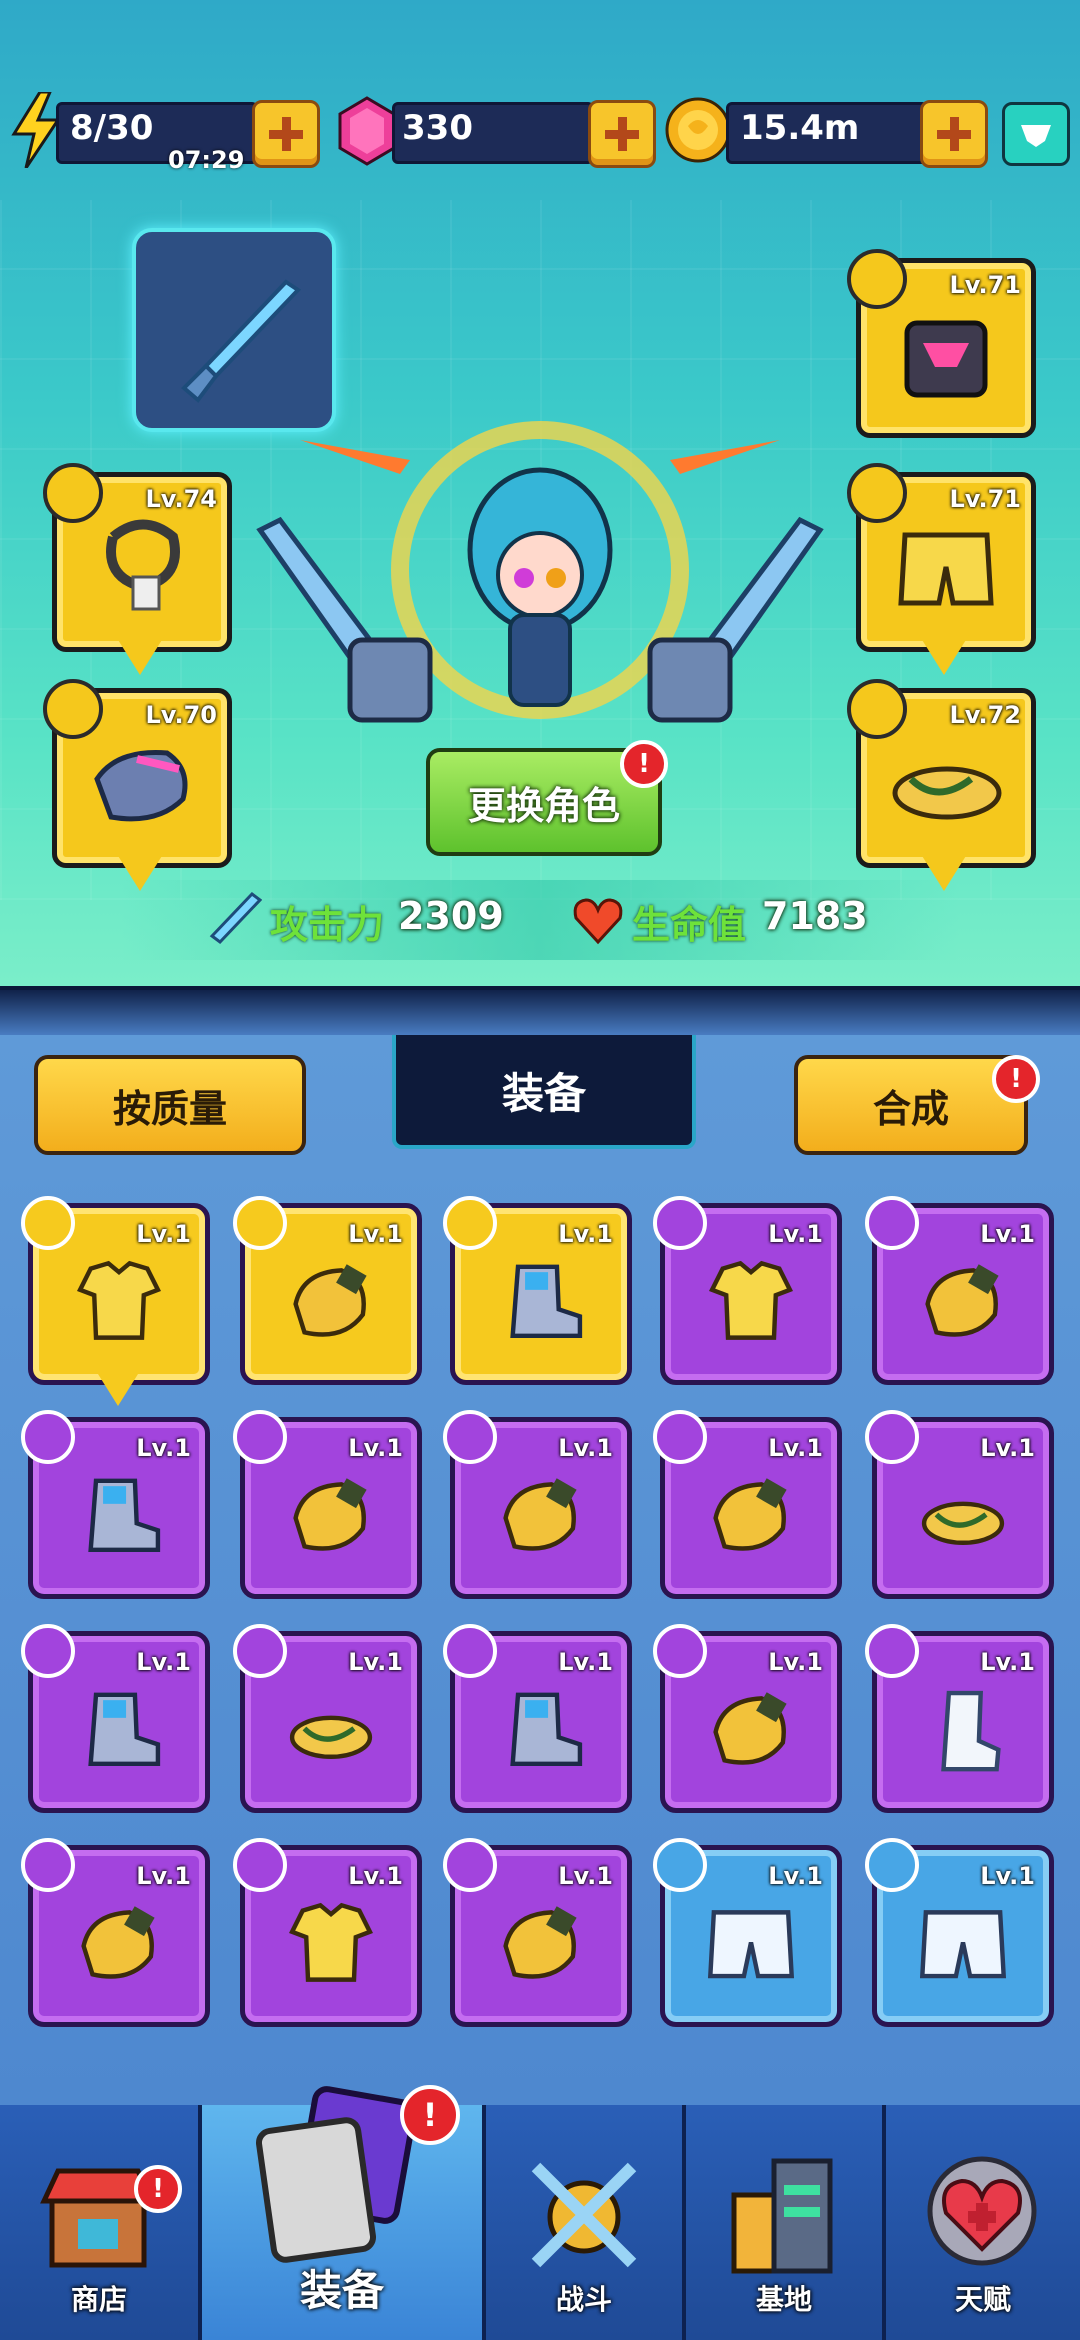  I want to click on boot-icon, so click(124, 1515).